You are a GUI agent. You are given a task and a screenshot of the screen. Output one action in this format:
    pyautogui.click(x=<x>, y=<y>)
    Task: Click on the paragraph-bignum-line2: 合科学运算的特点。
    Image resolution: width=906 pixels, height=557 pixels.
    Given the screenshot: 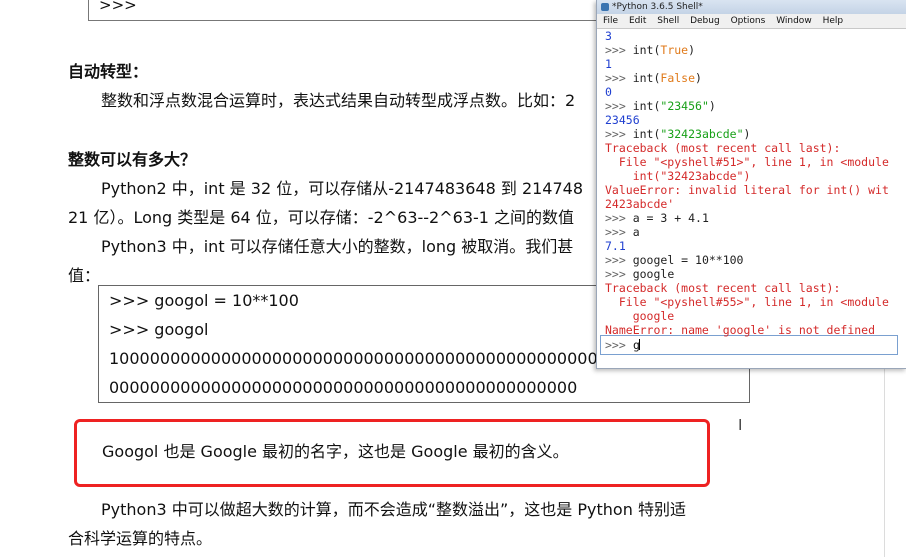 What is the action you would take?
    pyautogui.click(x=140, y=538)
    